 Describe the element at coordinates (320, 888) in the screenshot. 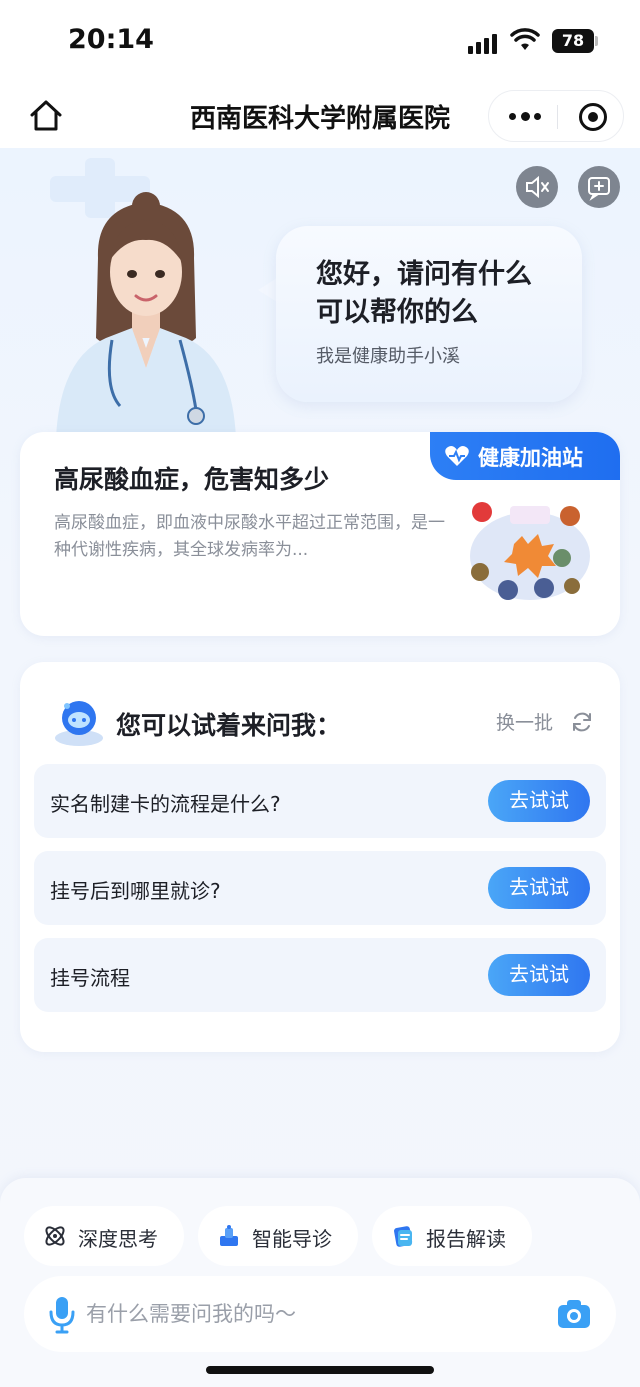

I see `suggested-question: 挂号后到哪里就诊? 去试试` at that location.